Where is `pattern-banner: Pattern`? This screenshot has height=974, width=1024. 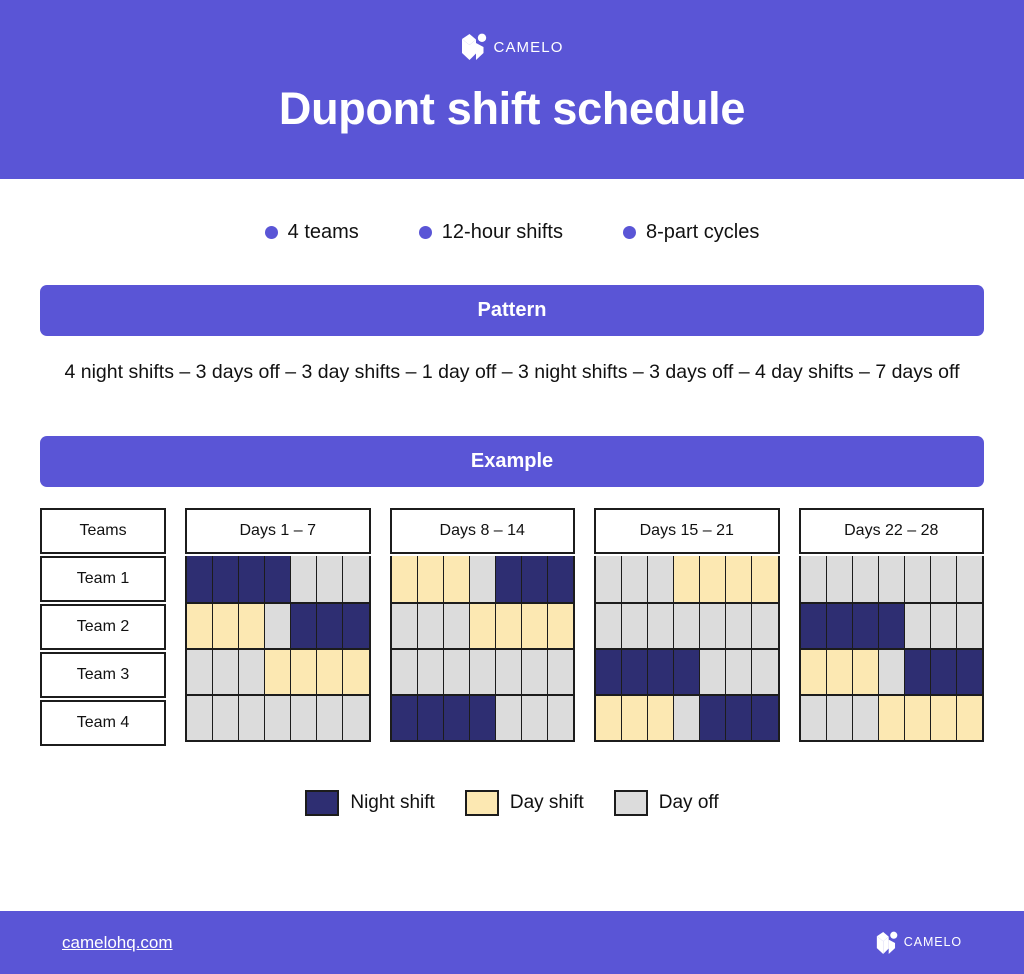
pattern-banner: Pattern is located at coordinates (512, 310).